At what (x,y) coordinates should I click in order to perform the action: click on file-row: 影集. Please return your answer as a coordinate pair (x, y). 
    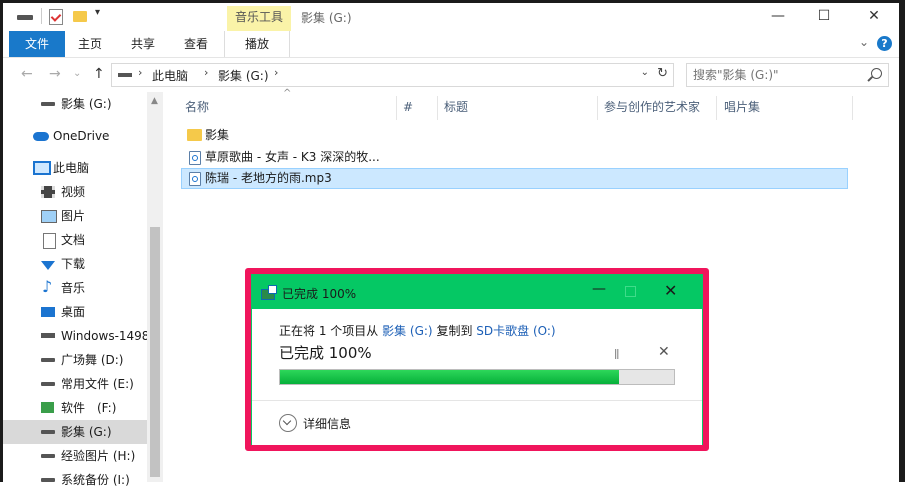
    Looking at the image, I should click on (514, 135).